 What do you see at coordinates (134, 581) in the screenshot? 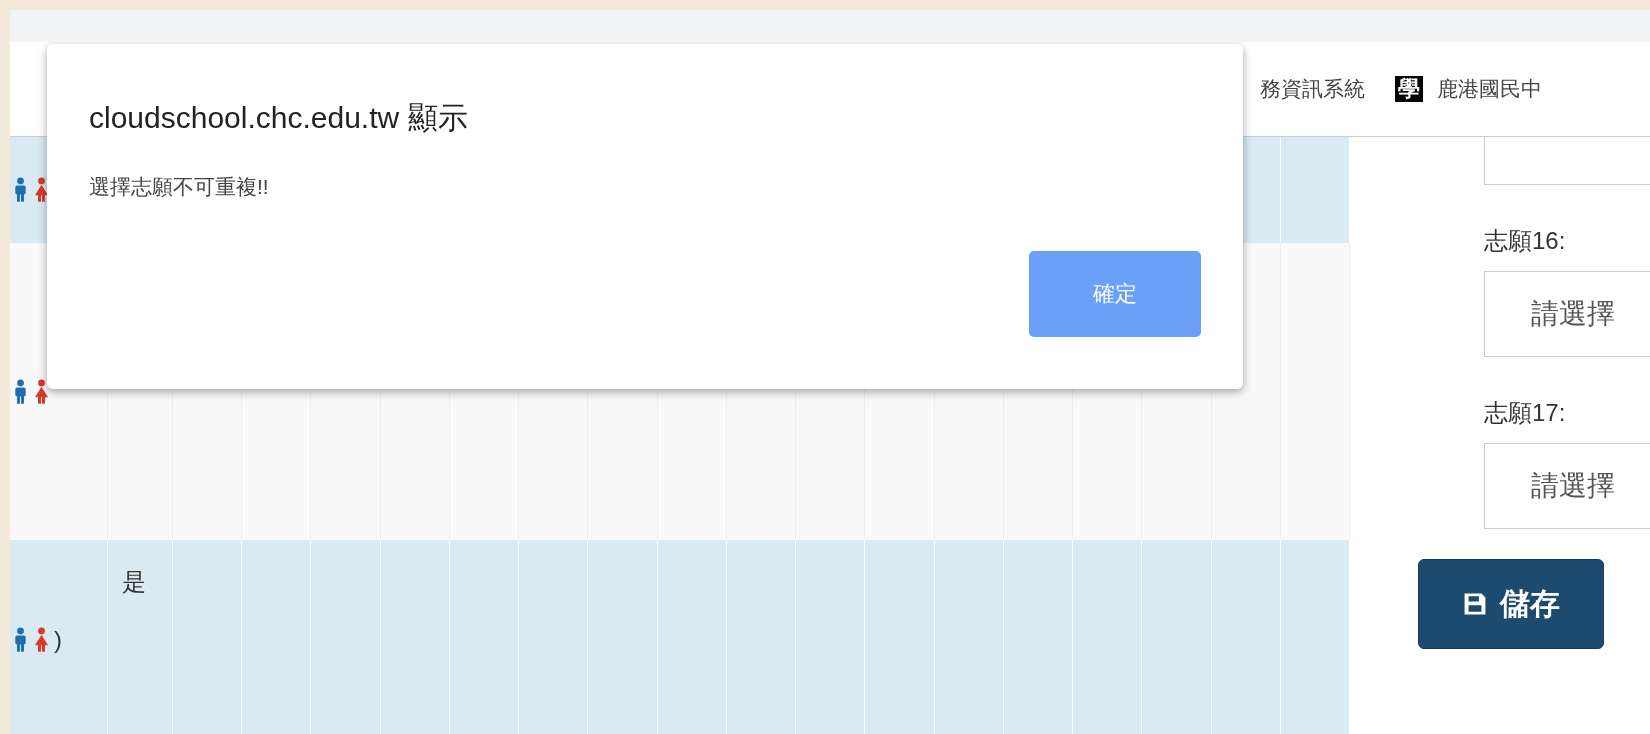
I see `table-cell: 是` at bounding box center [134, 581].